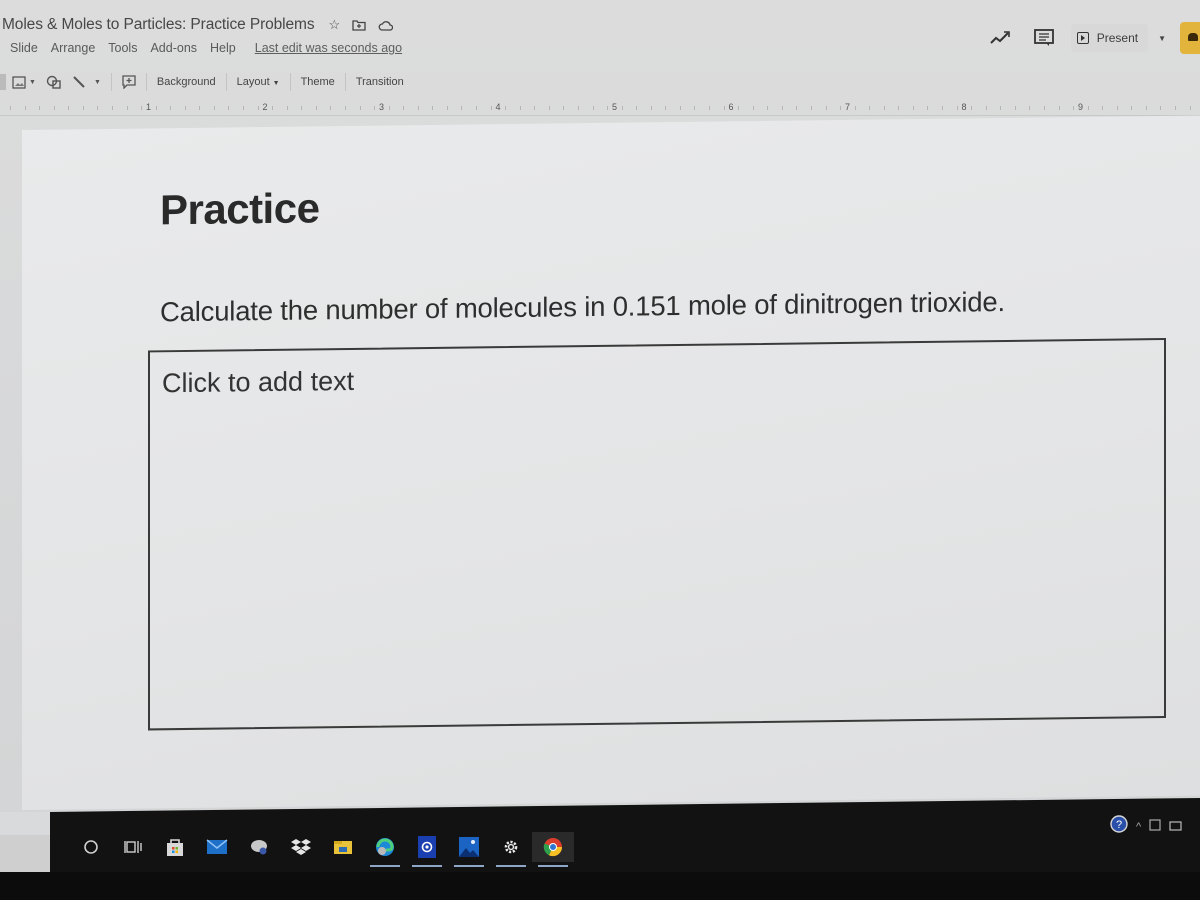 Image resolution: width=1200 pixels, height=900 pixels. What do you see at coordinates (1138, 827) in the screenshot?
I see `show-hidden-icons-chevron: ^` at bounding box center [1138, 827].